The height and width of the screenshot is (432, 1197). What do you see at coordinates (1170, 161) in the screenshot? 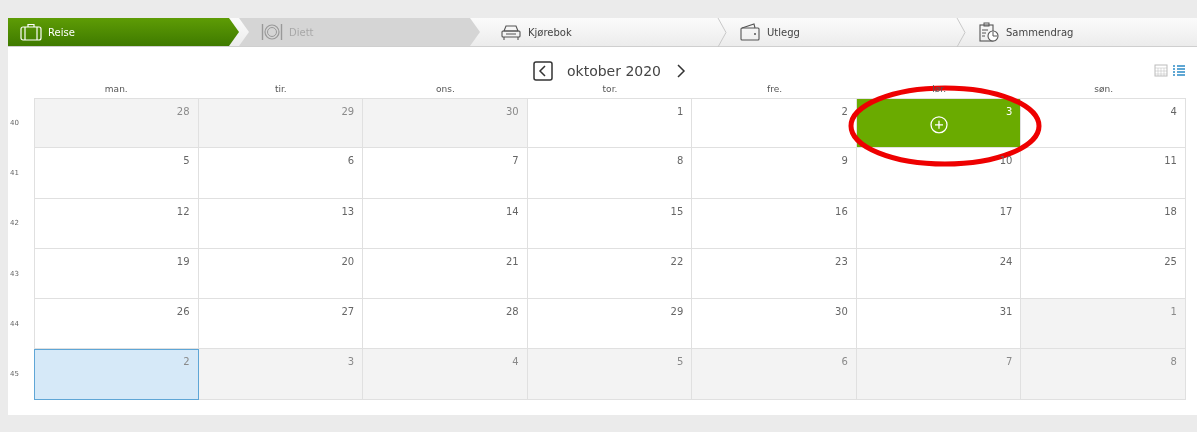
I see `day-number: 11` at bounding box center [1170, 161].